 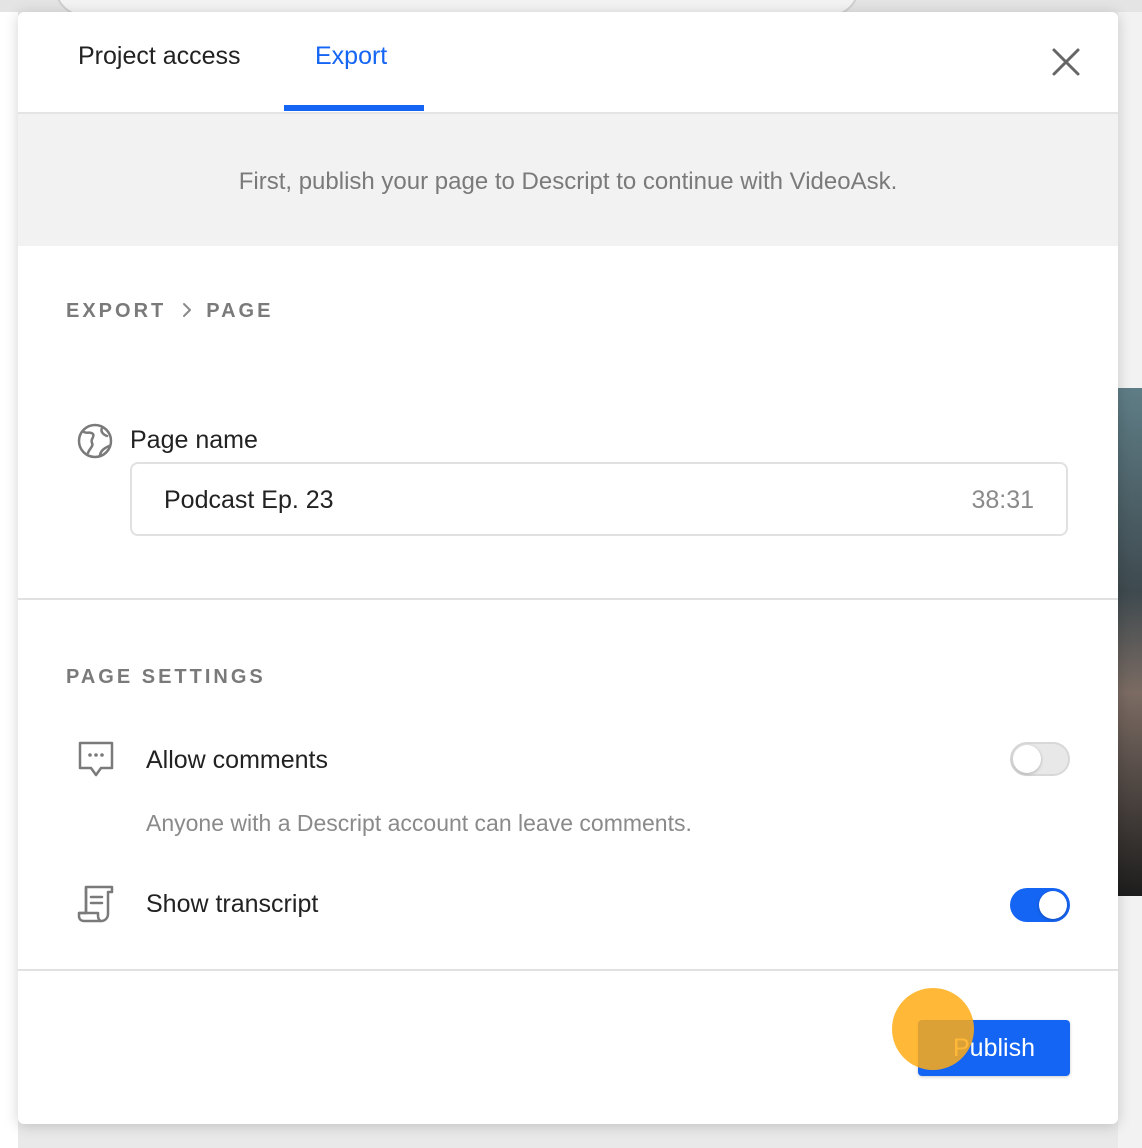 I want to click on breadcrumb: EXPORT PAGE, so click(x=169, y=311).